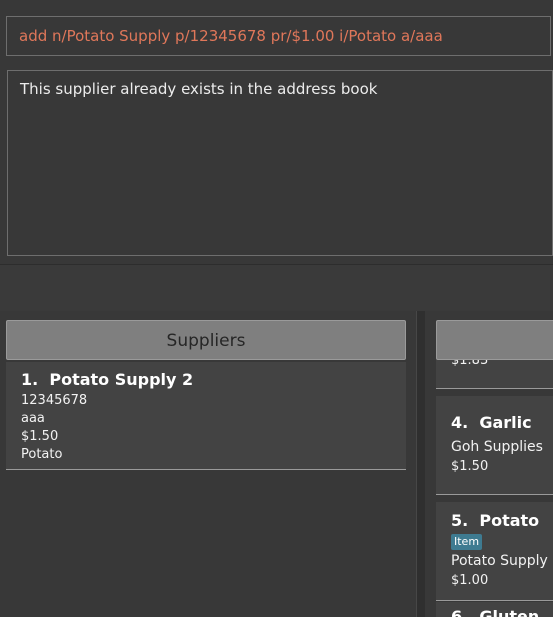 Image resolution: width=553 pixels, height=617 pixels. I want to click on supplier-price: $1.50, so click(40, 436).